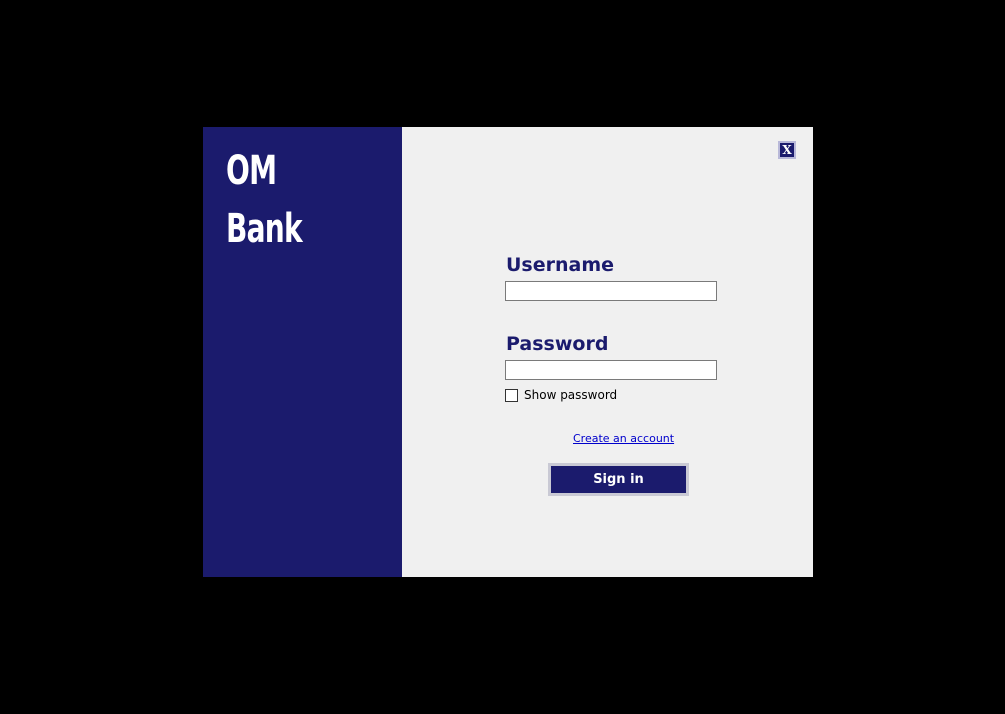 The height and width of the screenshot is (714, 1005). I want to click on create-account-link: Create an account, so click(623, 438).